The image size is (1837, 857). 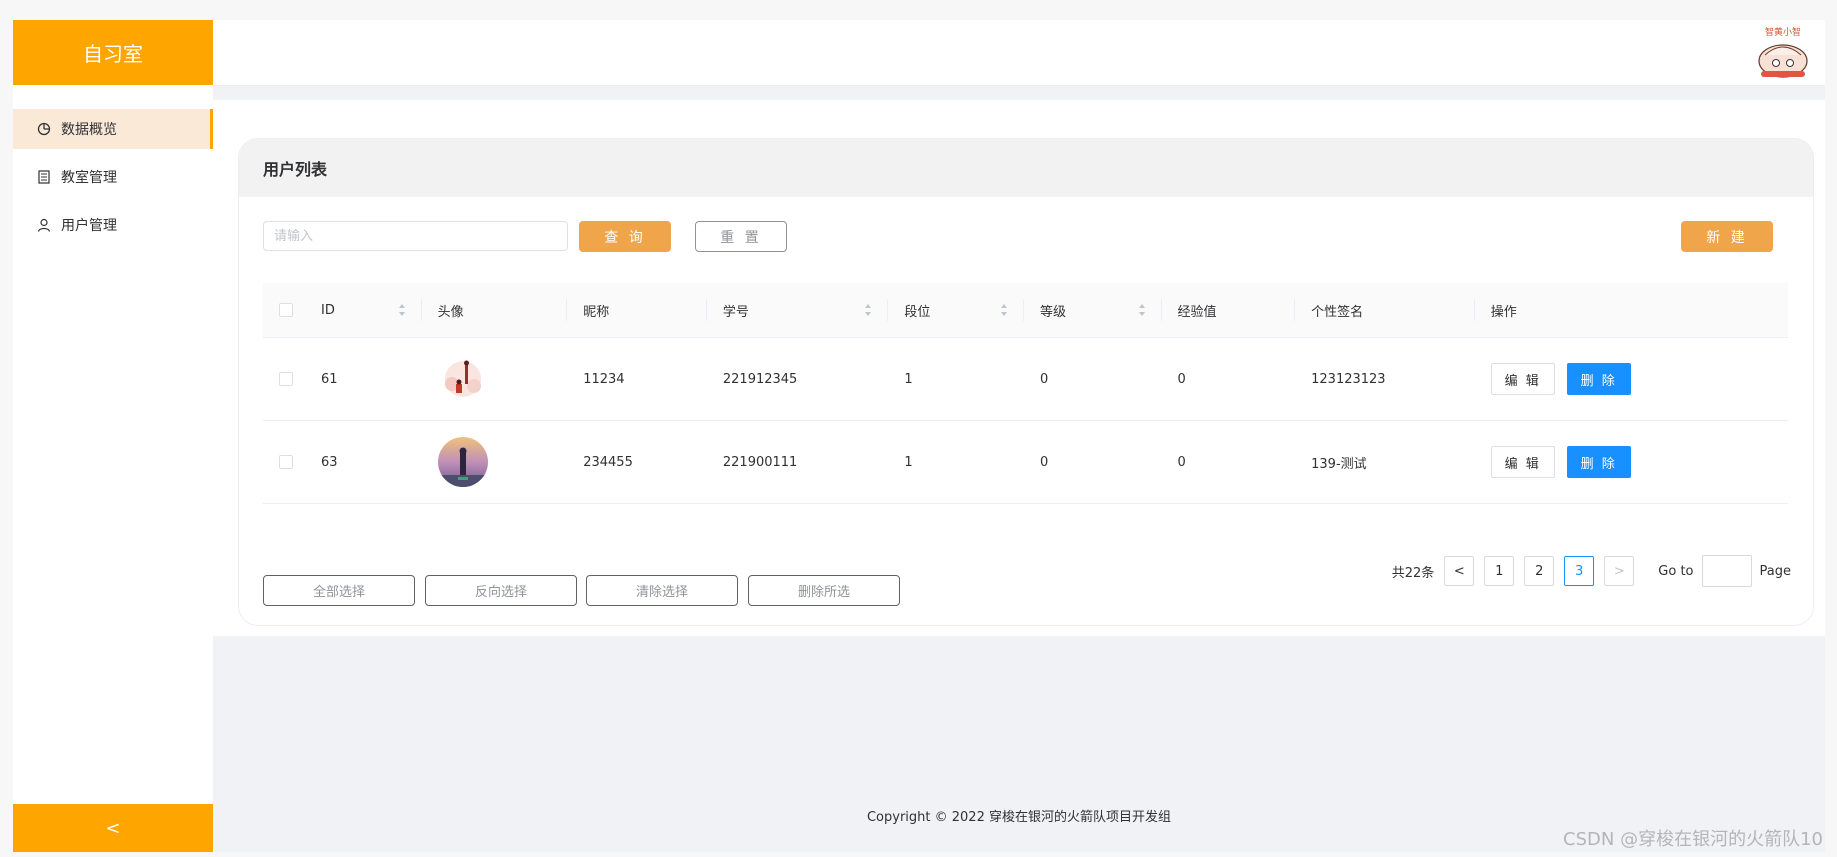 I want to click on prev-page-button: <, so click(x=1459, y=571).